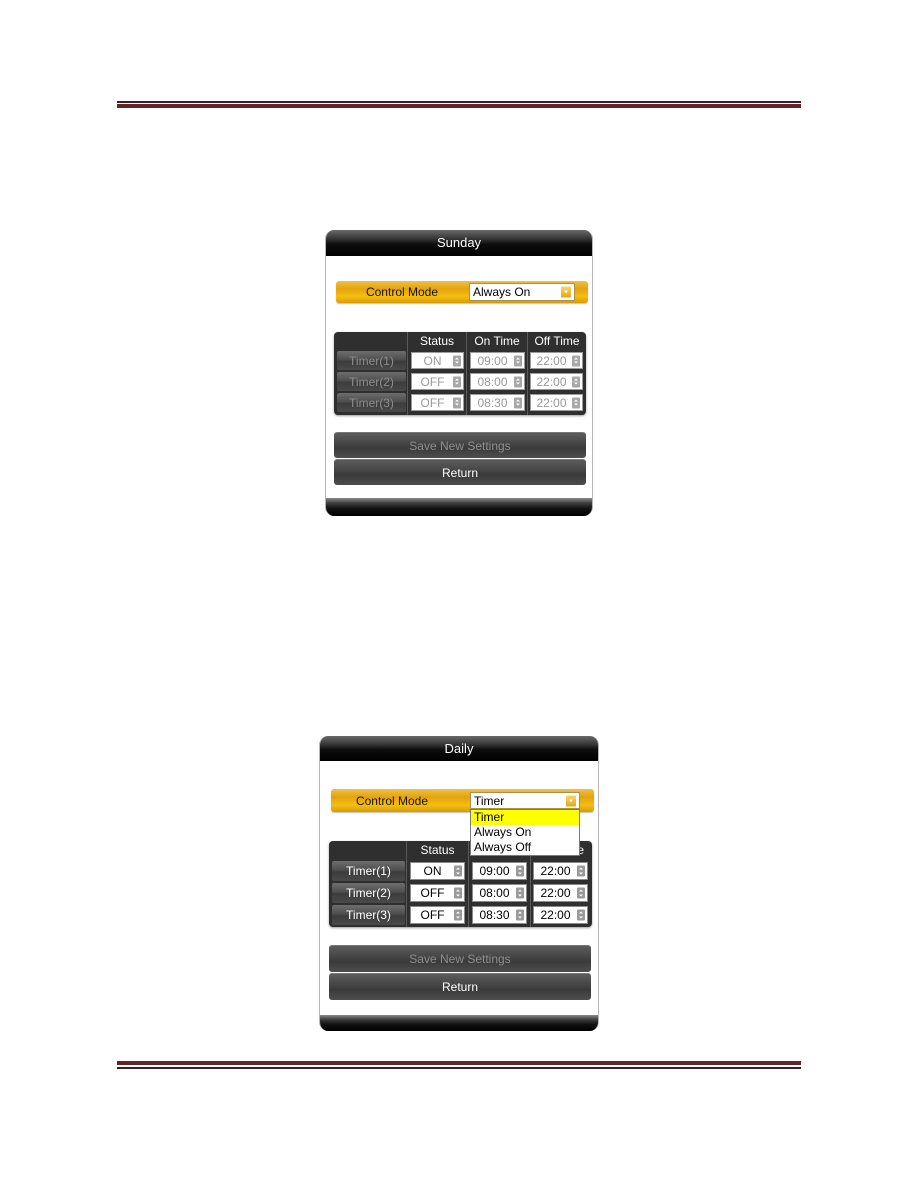 The image size is (918, 1188). I want to click on control-mode-dropdown-list: Timer Always On Always Off, so click(525, 832).